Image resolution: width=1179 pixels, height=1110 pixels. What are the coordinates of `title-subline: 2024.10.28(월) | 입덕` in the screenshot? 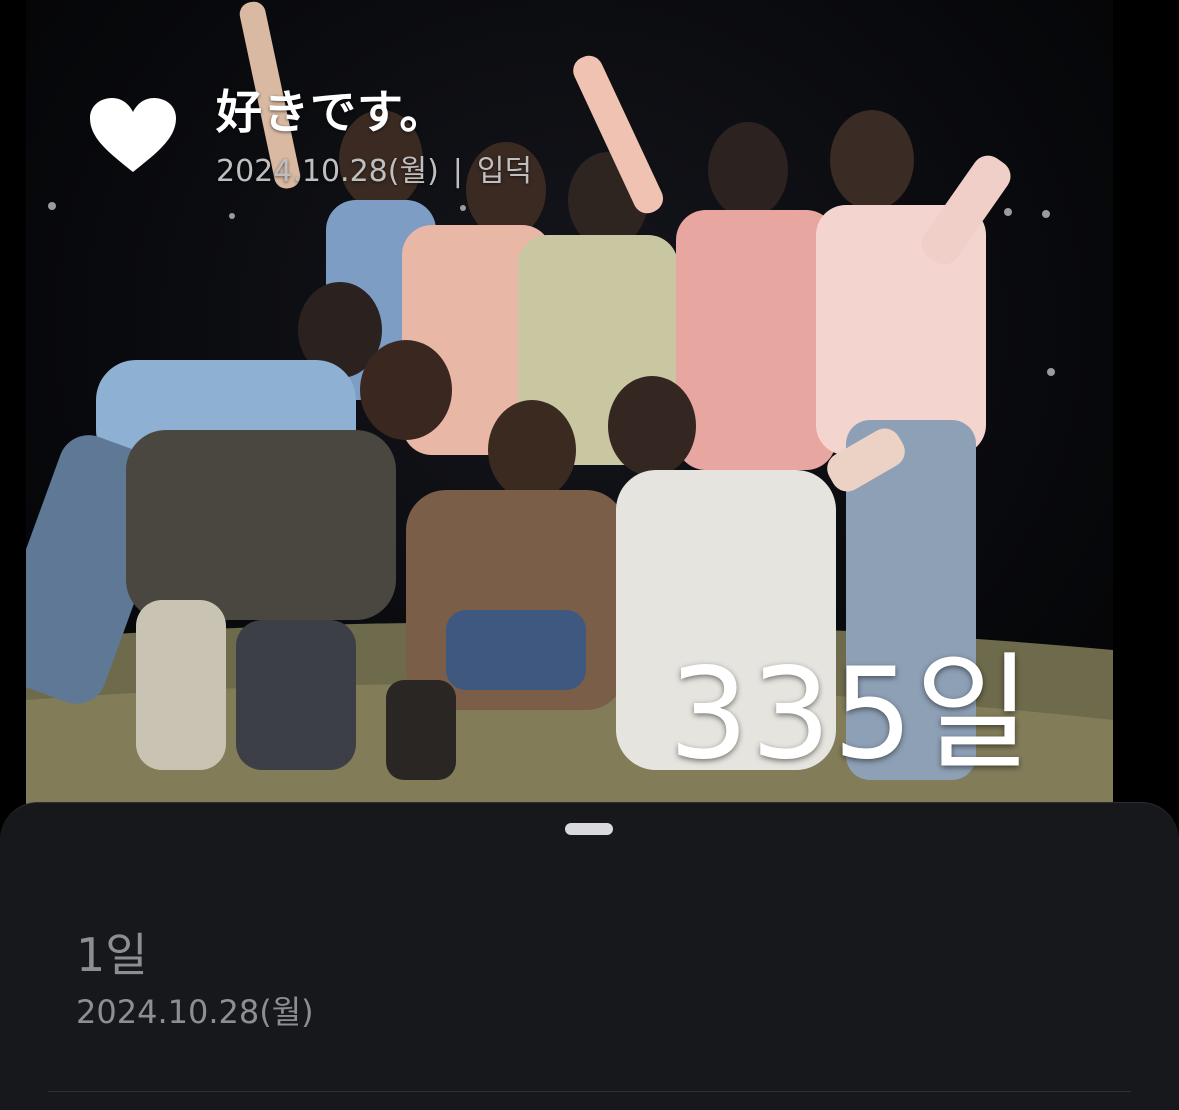 It's located at (374, 168).